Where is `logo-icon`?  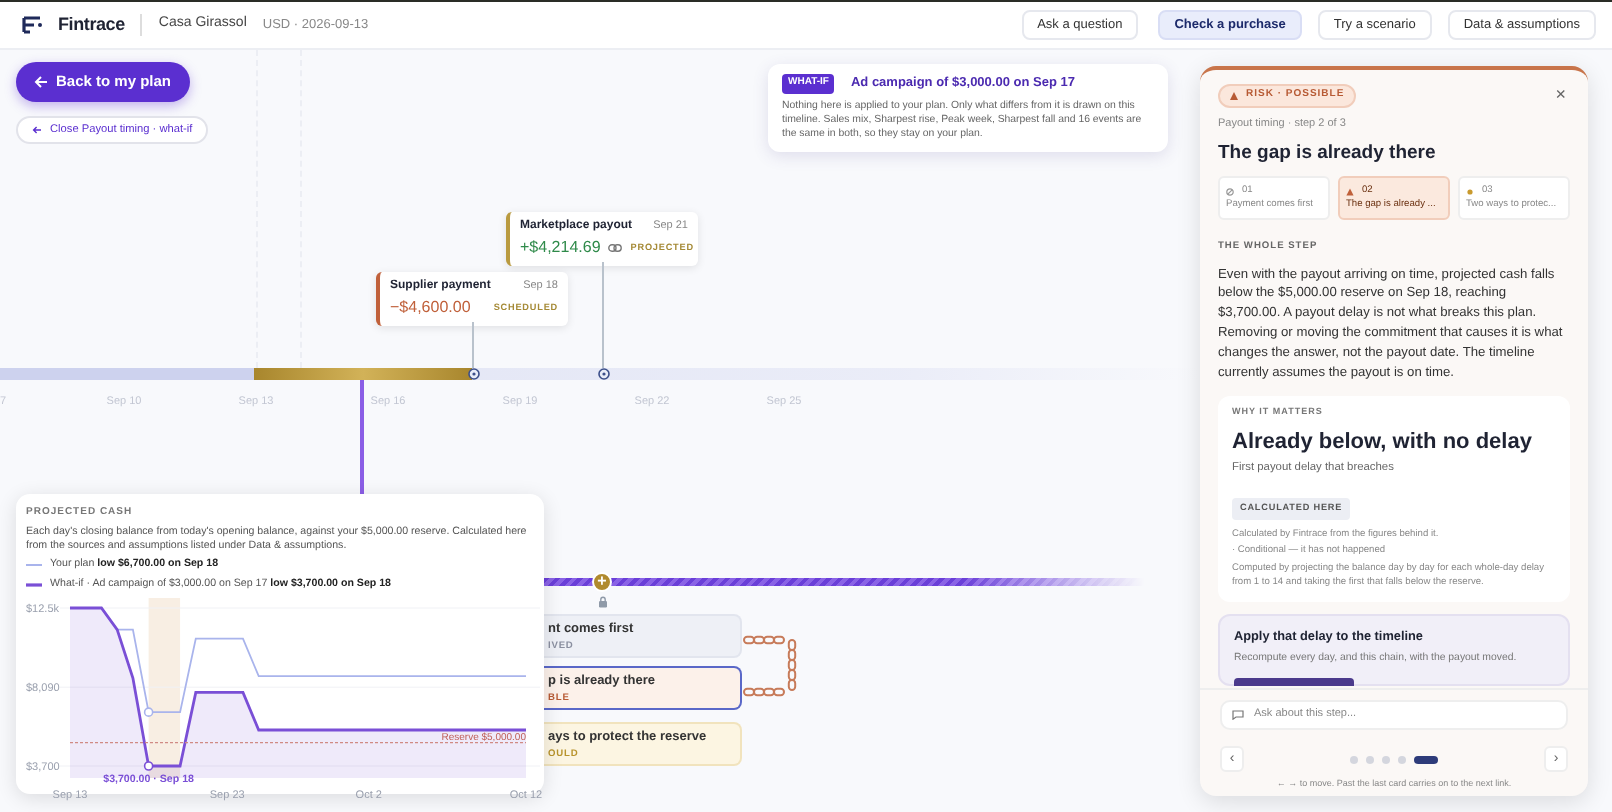 logo-icon is located at coordinates (32, 25).